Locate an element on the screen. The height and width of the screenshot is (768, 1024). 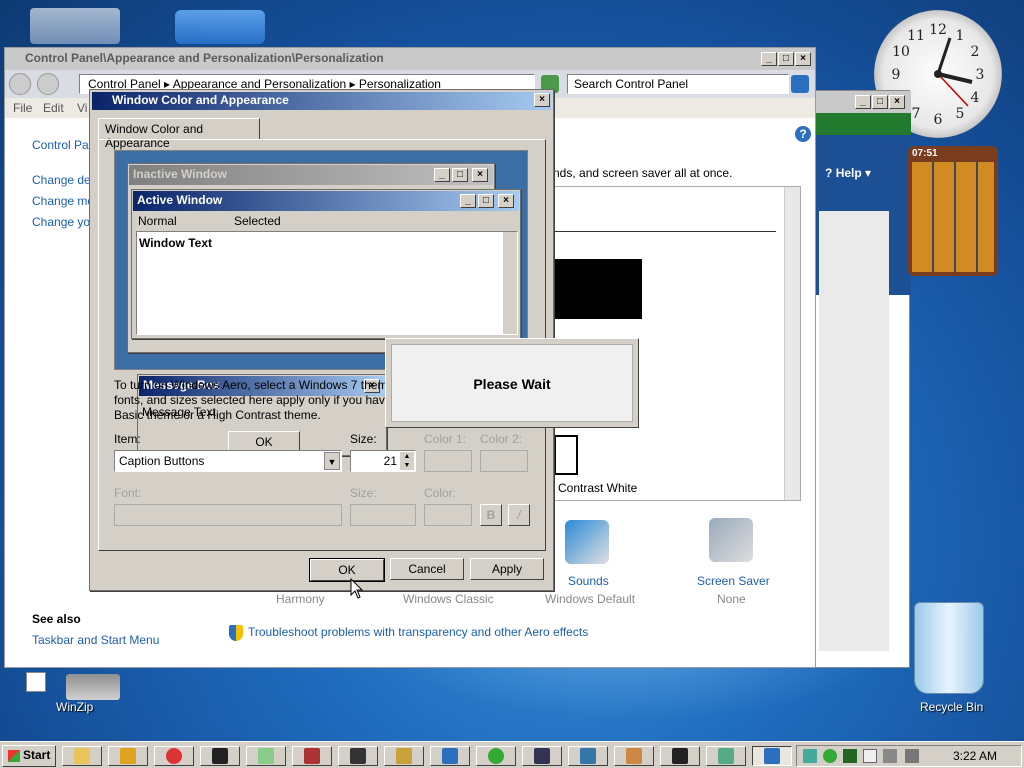
theme-thumb-high-contrast is located at coordinates (598, 289).